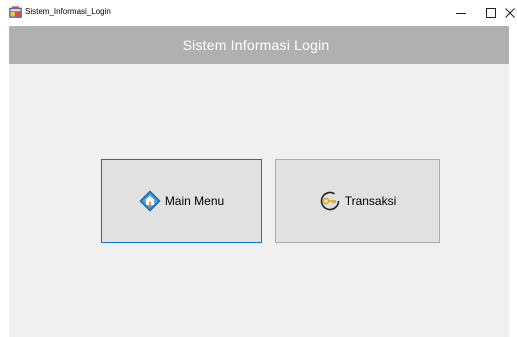  I want to click on app-icon, so click(15, 12).